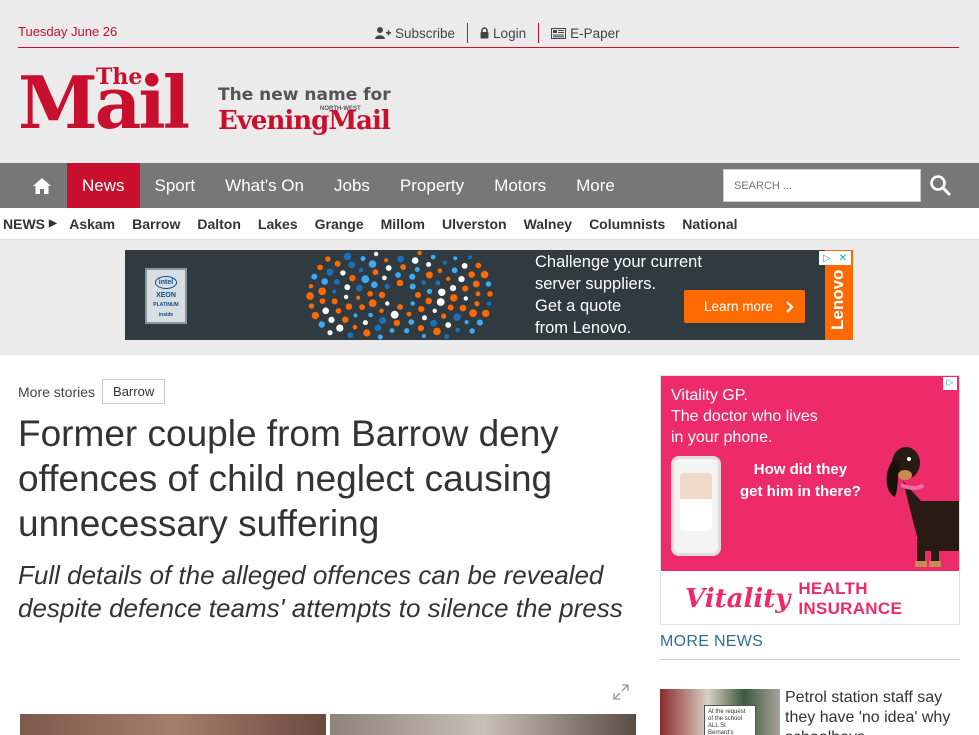 Image resolution: width=979 pixels, height=735 pixels. What do you see at coordinates (219, 224) in the screenshot?
I see `subnav-dalton: Dalton` at bounding box center [219, 224].